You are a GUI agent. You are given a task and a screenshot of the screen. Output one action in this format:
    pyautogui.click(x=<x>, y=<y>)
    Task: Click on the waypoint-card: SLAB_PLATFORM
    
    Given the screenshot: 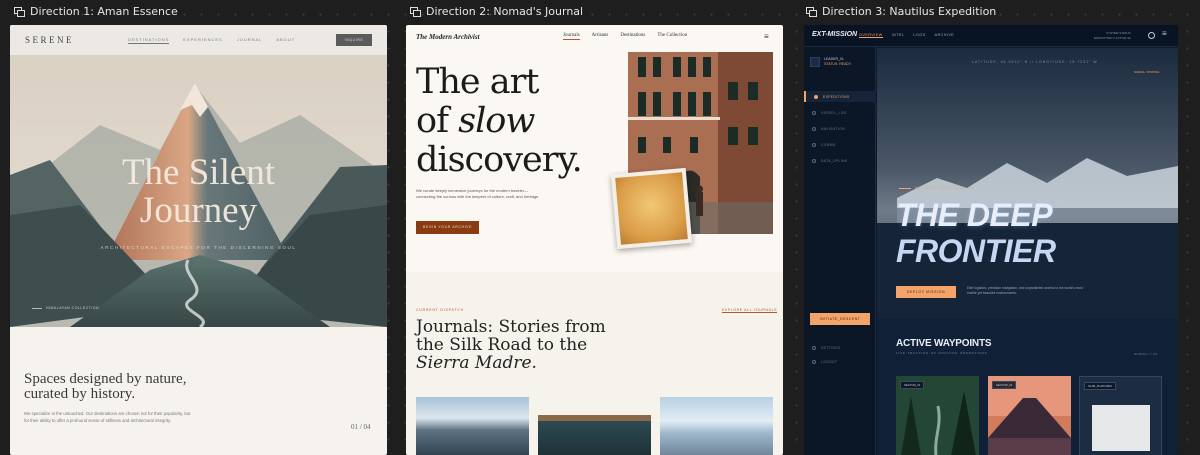 What is the action you would take?
    pyautogui.click(x=1120, y=415)
    